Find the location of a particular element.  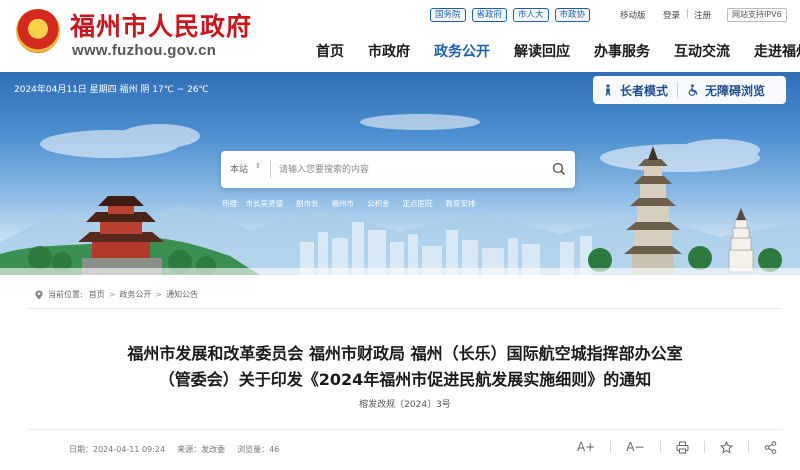

top-links: 国务院 省政府 市人大 市政协 is located at coordinates (513, 15).